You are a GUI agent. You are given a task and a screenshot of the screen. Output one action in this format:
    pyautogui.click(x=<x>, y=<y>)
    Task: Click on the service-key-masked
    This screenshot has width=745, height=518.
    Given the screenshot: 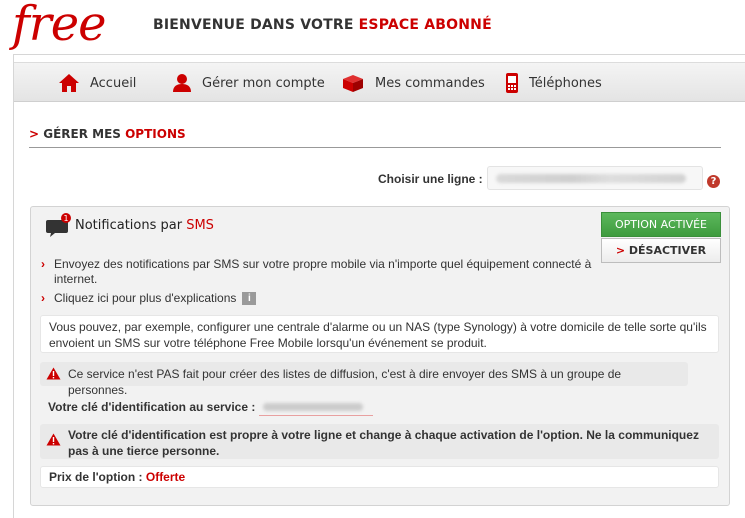 What is the action you would take?
    pyautogui.click(x=313, y=407)
    